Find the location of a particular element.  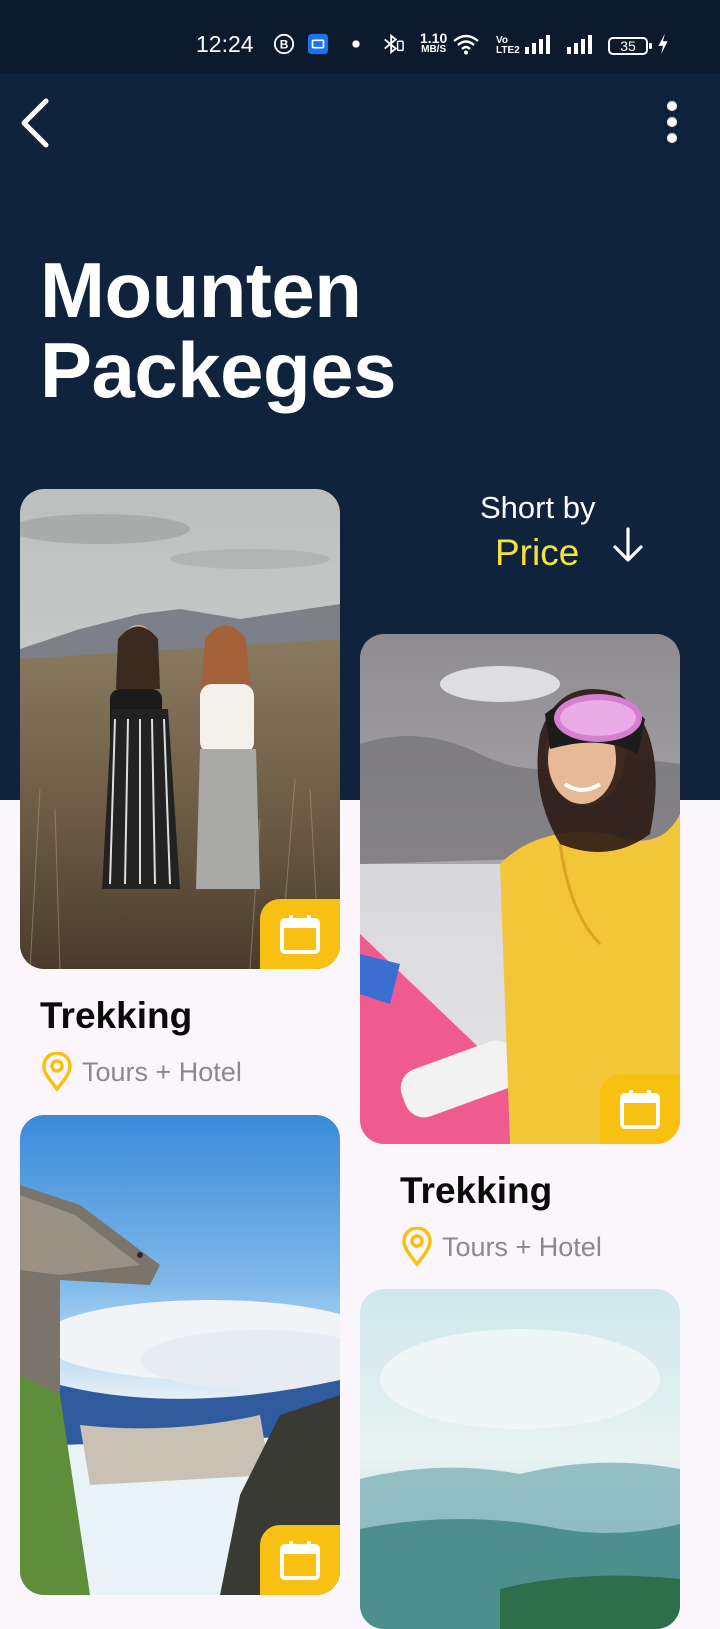

package-meta-2: Tours + Hotel is located at coordinates (501, 1247).